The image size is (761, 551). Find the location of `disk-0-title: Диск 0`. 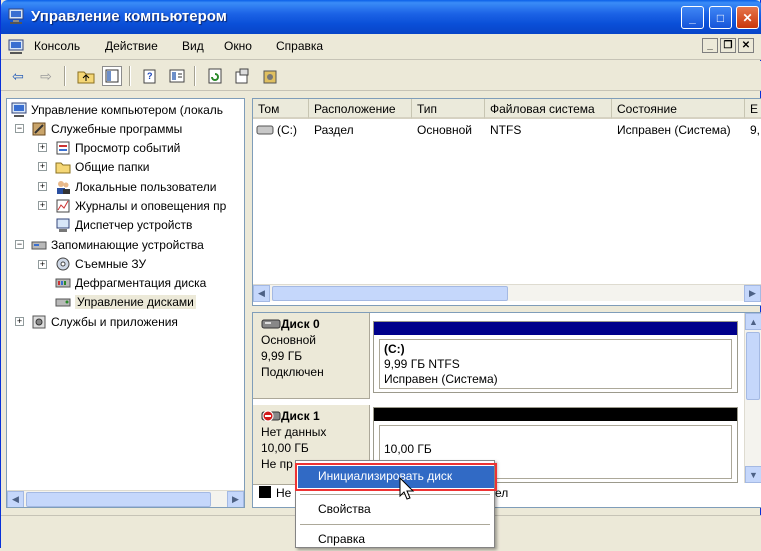

disk-0-title: Диск 0 is located at coordinates (300, 324).